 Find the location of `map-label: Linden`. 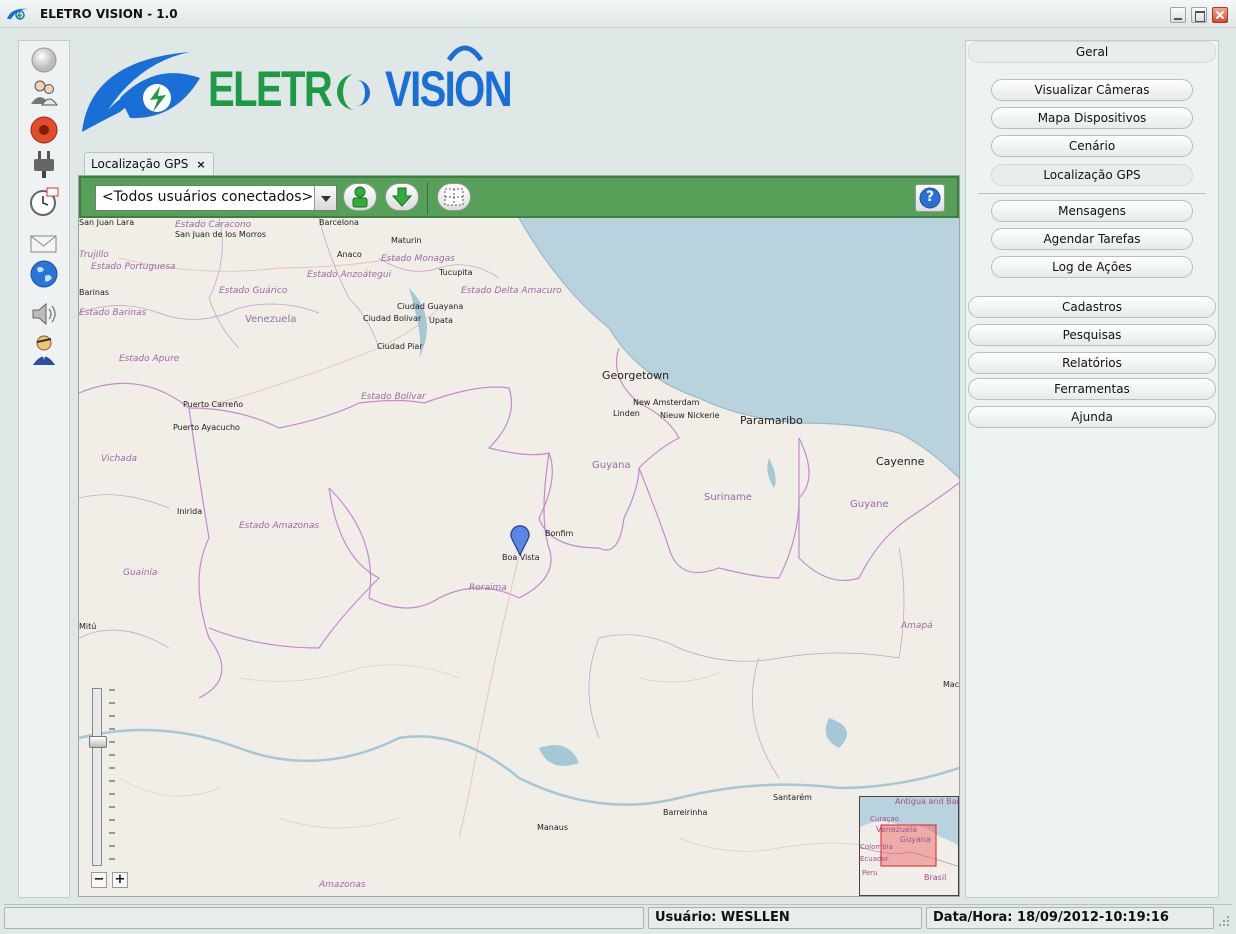

map-label: Linden is located at coordinates (626, 413).